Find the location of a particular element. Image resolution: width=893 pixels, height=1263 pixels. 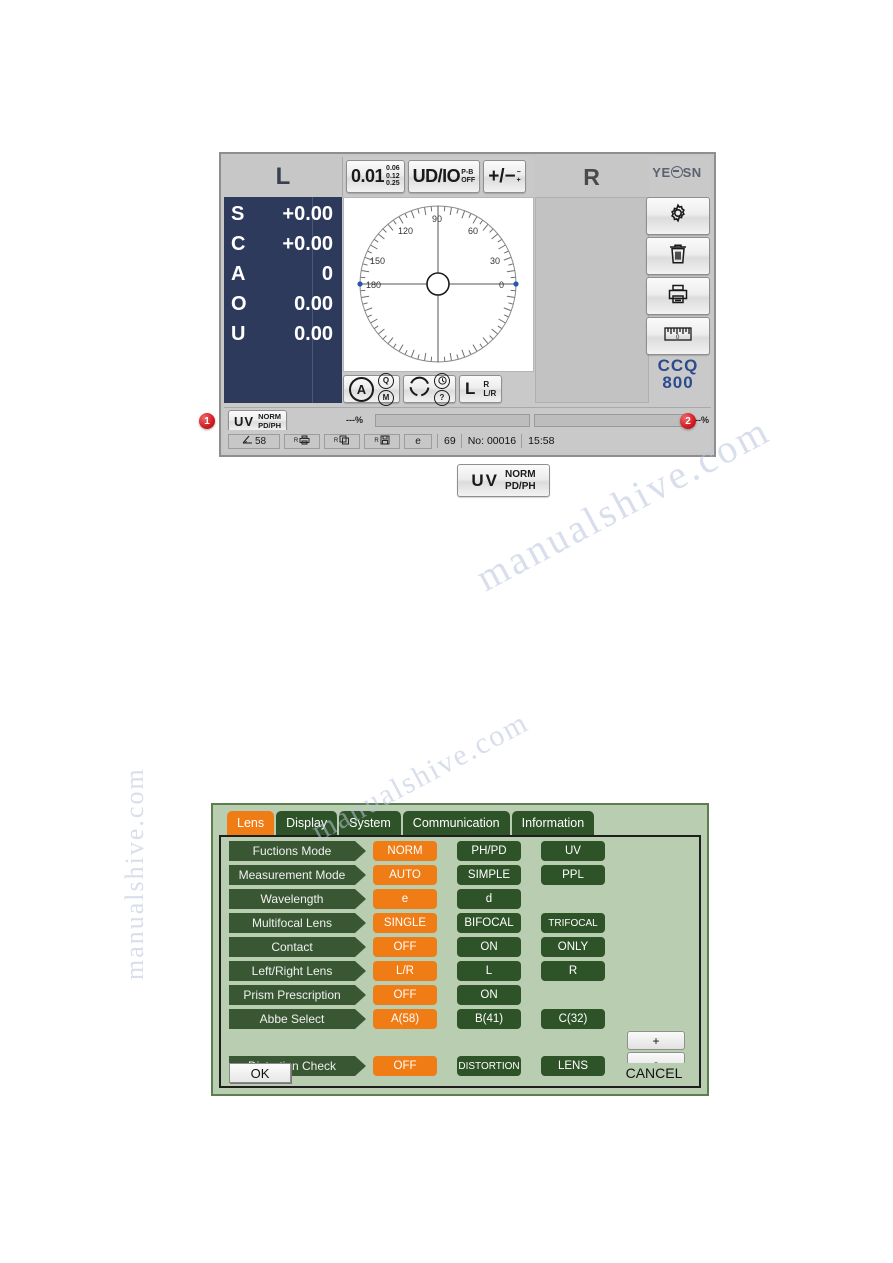

option-l: L is located at coordinates (489, 971).